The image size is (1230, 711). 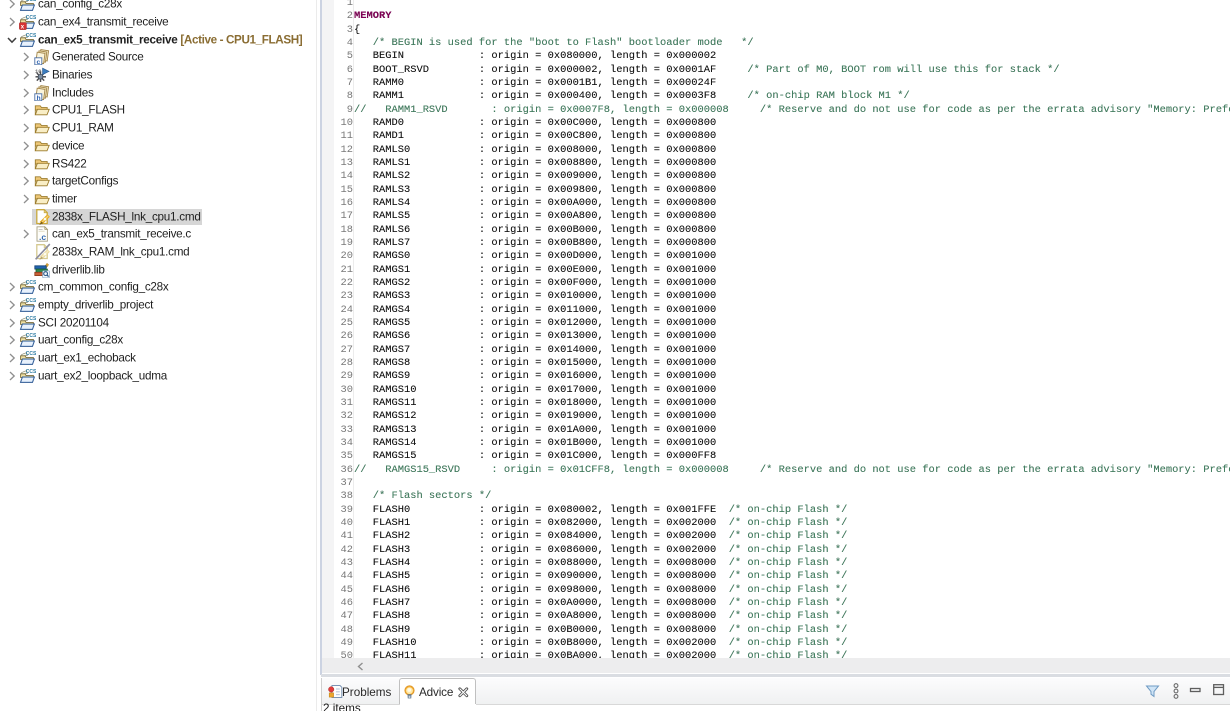 What do you see at coordinates (39, 62) in the screenshot?
I see `svg-text: c` at bounding box center [39, 62].